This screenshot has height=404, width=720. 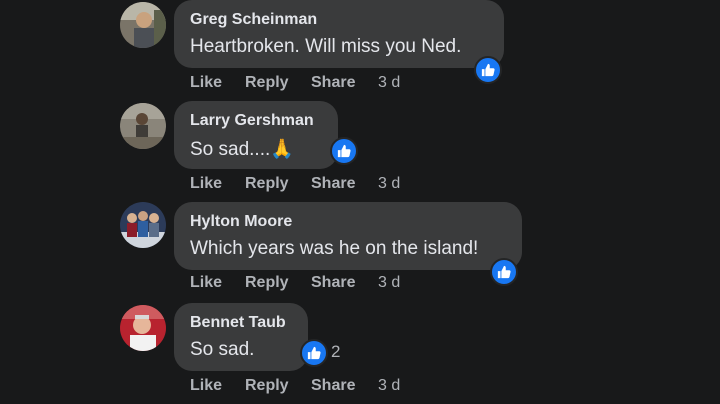 What do you see at coordinates (238, 323) in the screenshot?
I see `comment-author: Bennet Taub` at bounding box center [238, 323].